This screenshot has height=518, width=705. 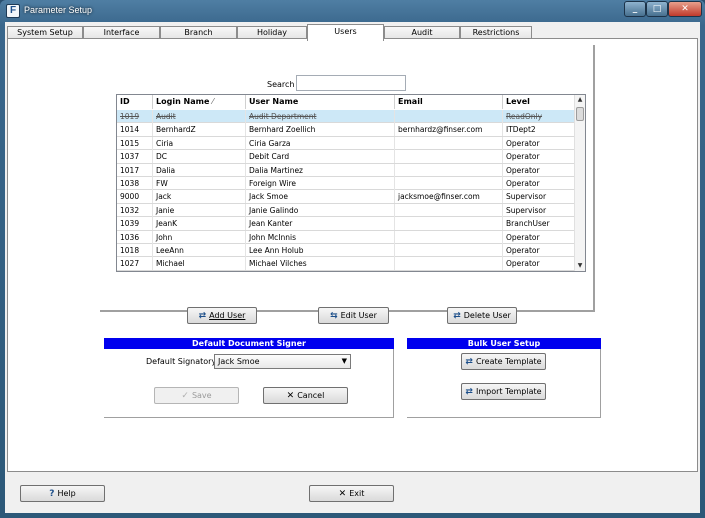 What do you see at coordinates (199, 250) in the screenshot?
I see `cell-login-name: LeeAnn` at bounding box center [199, 250].